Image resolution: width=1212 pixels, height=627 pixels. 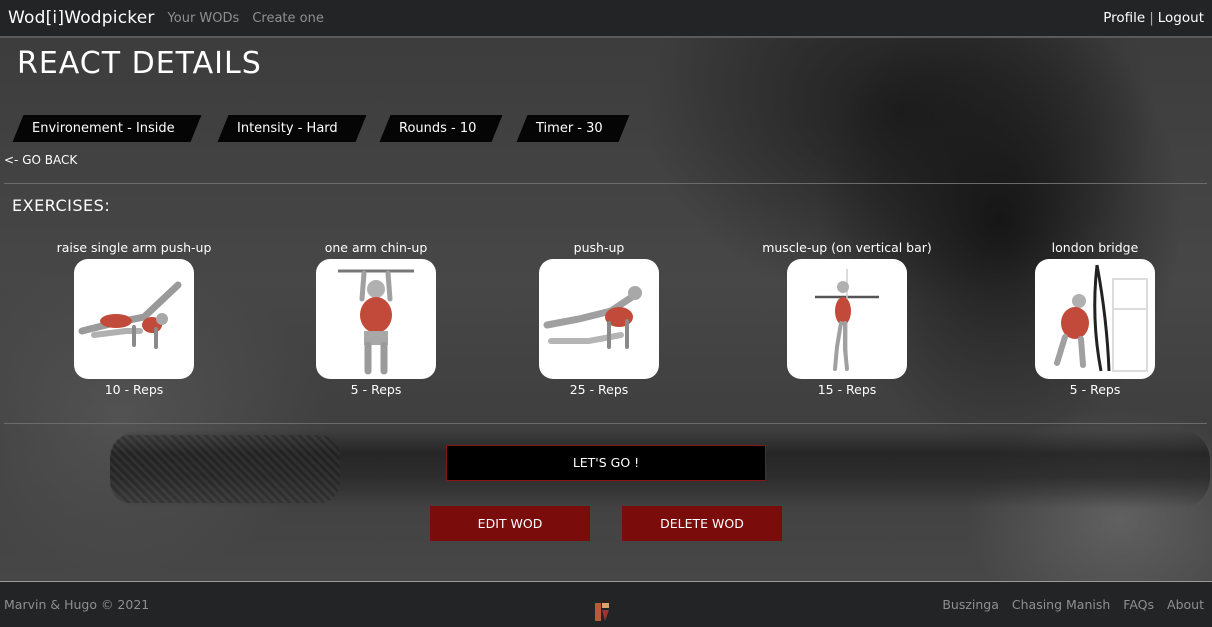 What do you see at coordinates (292, 128) in the screenshot?
I see `tag-intensity: Intensity - Hard` at bounding box center [292, 128].